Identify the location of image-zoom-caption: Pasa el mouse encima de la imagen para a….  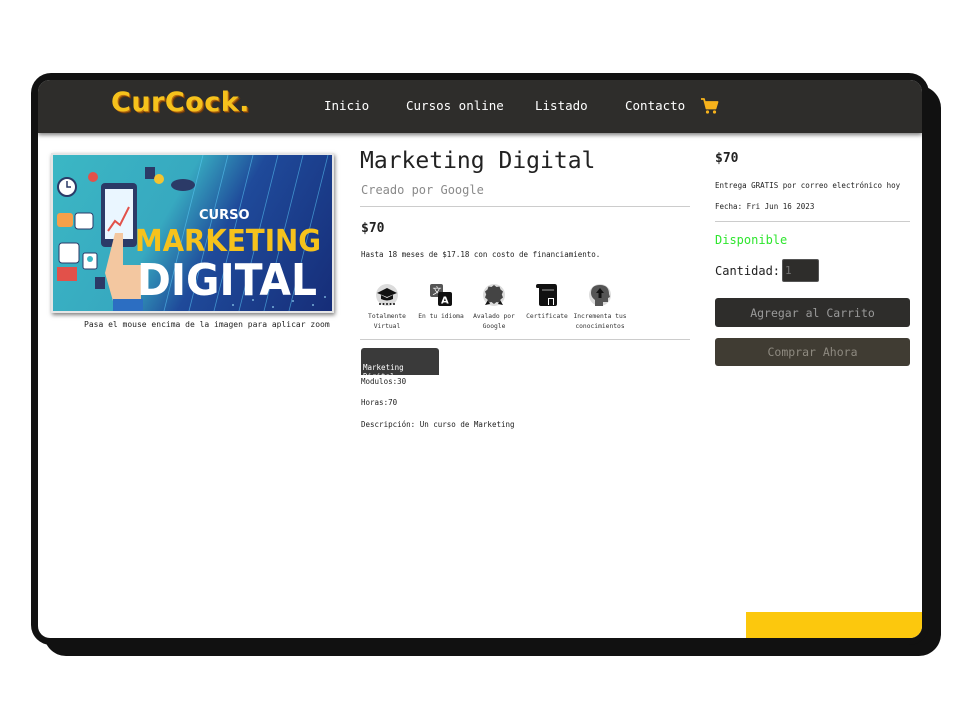
(207, 324).